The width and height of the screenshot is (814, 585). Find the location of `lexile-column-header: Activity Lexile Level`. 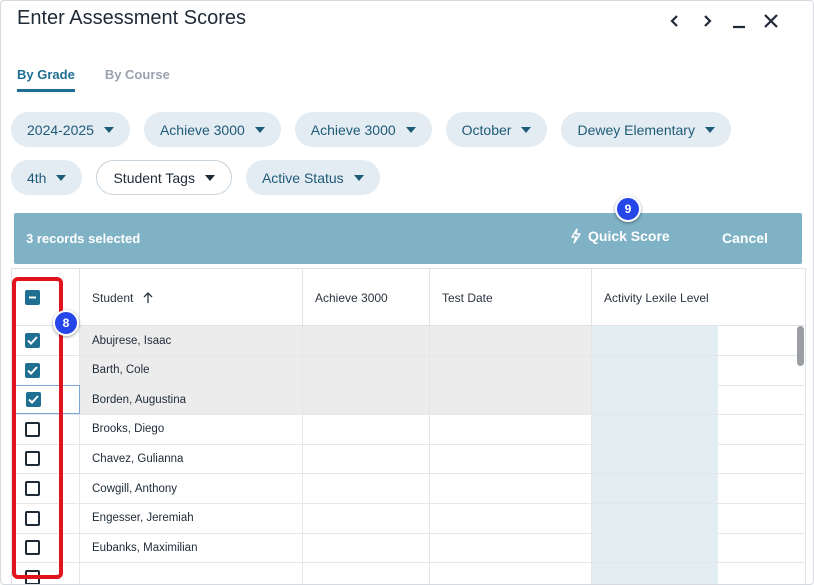

lexile-column-header: Activity Lexile Level is located at coordinates (698, 297).